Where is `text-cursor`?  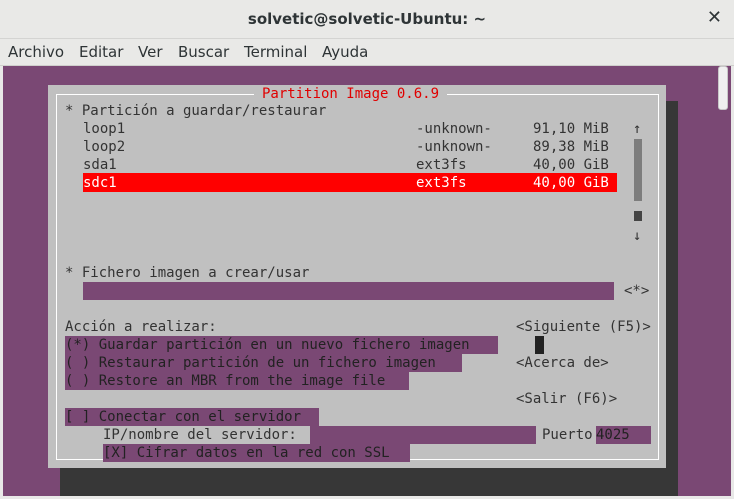 text-cursor is located at coordinates (539, 345).